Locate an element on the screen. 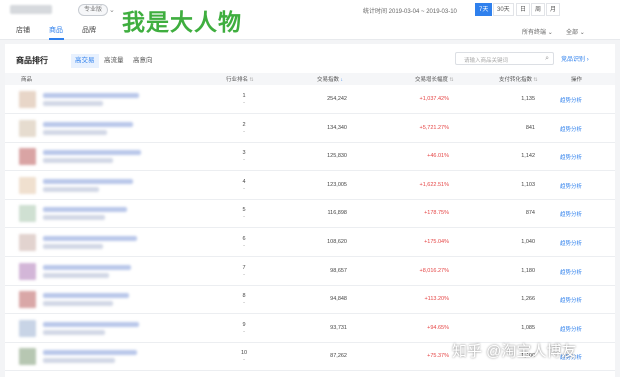 This screenshot has width=620, height=377. conversion-value: 1,180 is located at coordinates (528, 270).